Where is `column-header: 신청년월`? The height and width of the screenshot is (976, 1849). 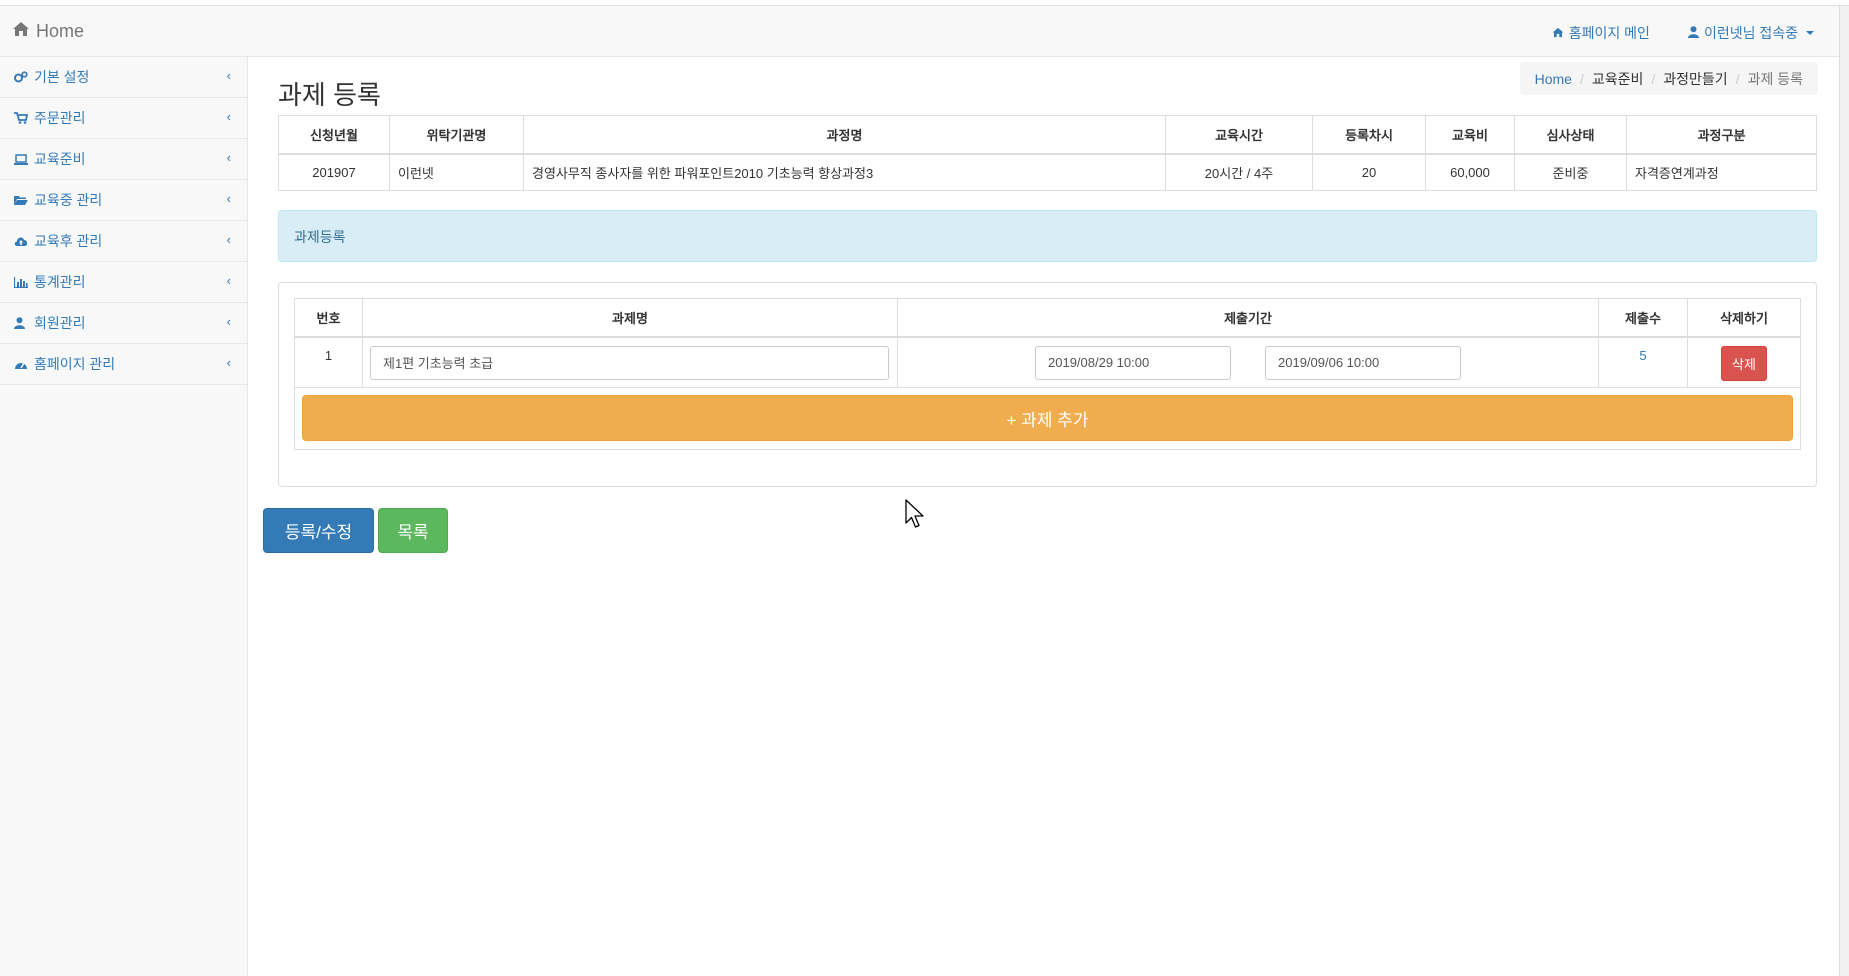 column-header: 신청년월 is located at coordinates (334, 135).